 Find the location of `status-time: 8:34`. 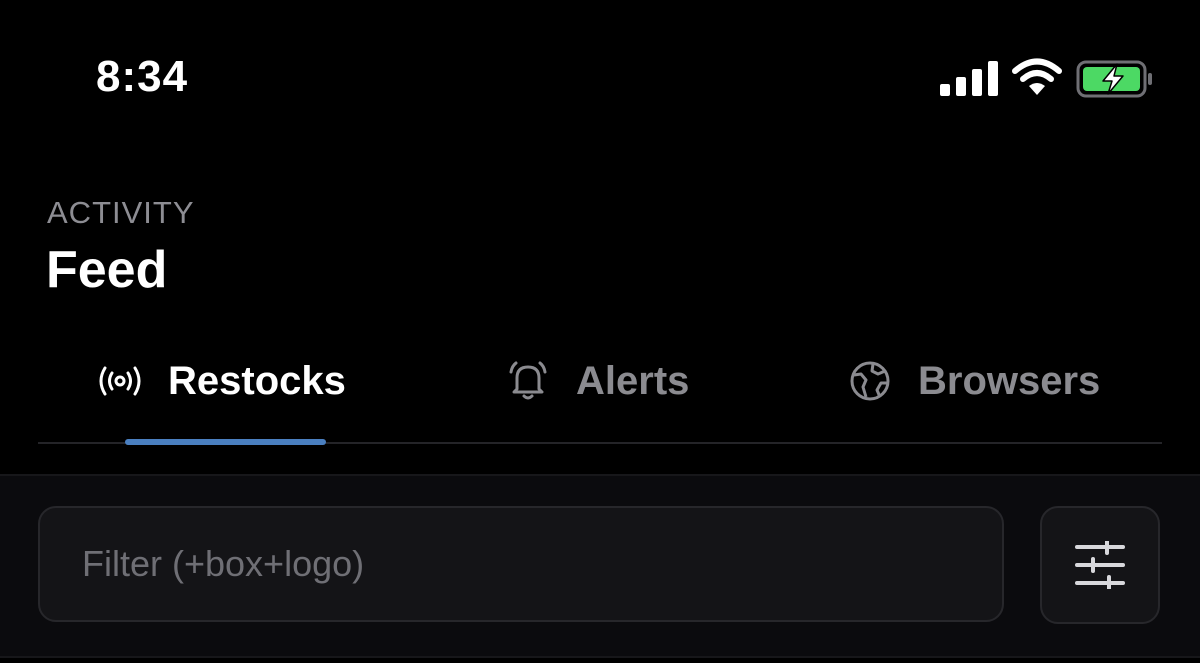

status-time: 8:34 is located at coordinates (142, 76).